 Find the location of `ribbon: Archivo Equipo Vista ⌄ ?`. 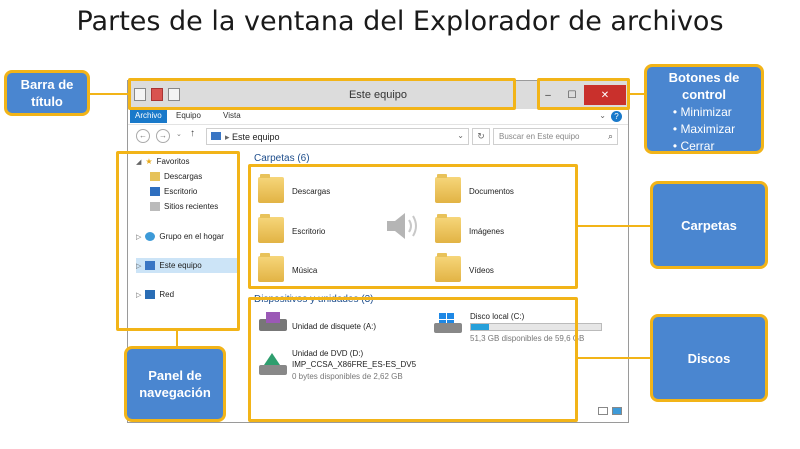

ribbon: Archivo Equipo Vista ⌄ ? is located at coordinates (378, 117).